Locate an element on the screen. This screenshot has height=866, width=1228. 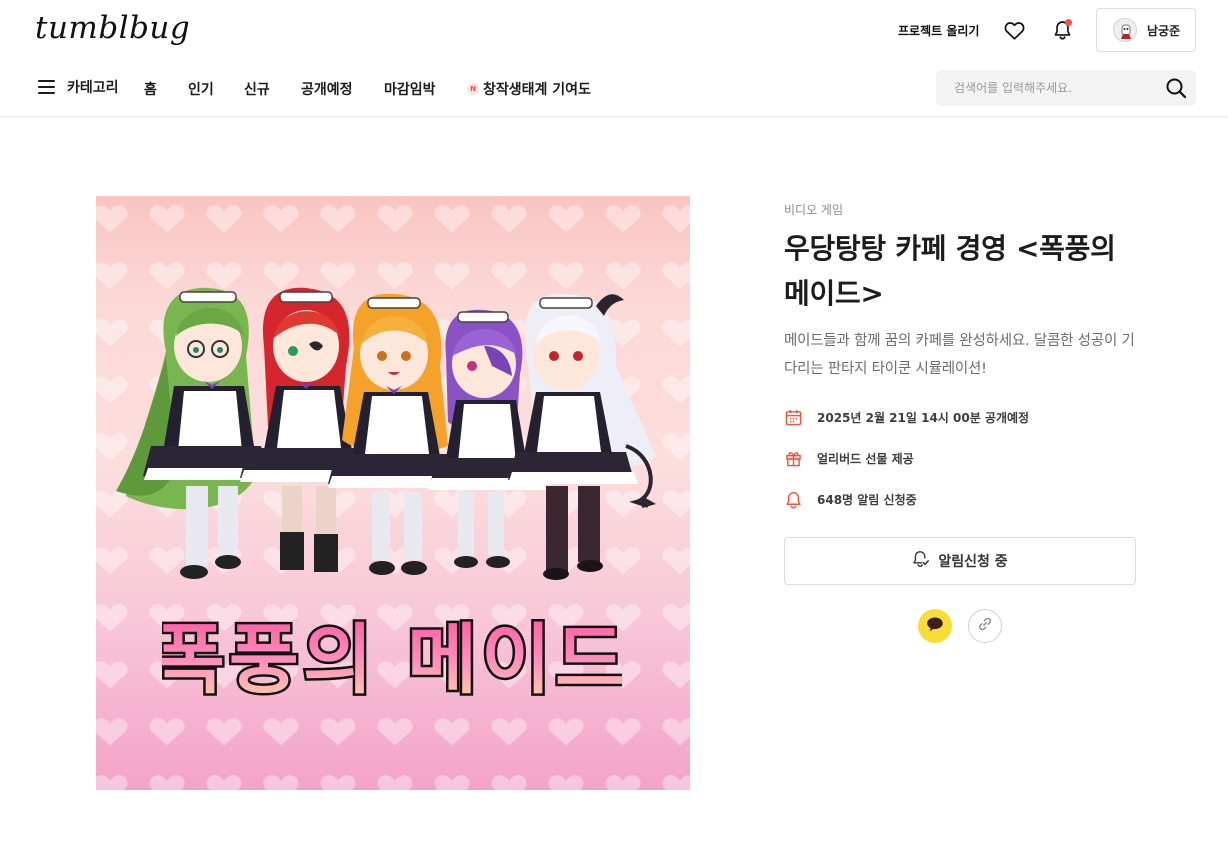
nav-item-new: 신규 is located at coordinates (257, 89).